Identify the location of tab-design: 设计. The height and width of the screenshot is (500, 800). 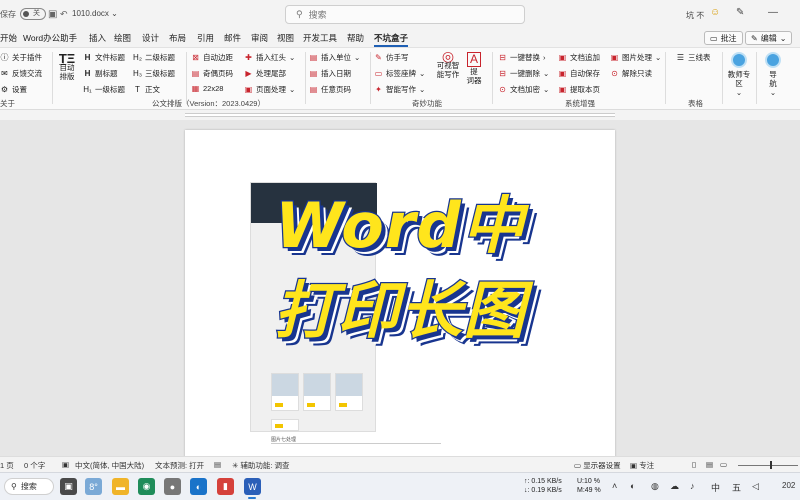
(150, 38).